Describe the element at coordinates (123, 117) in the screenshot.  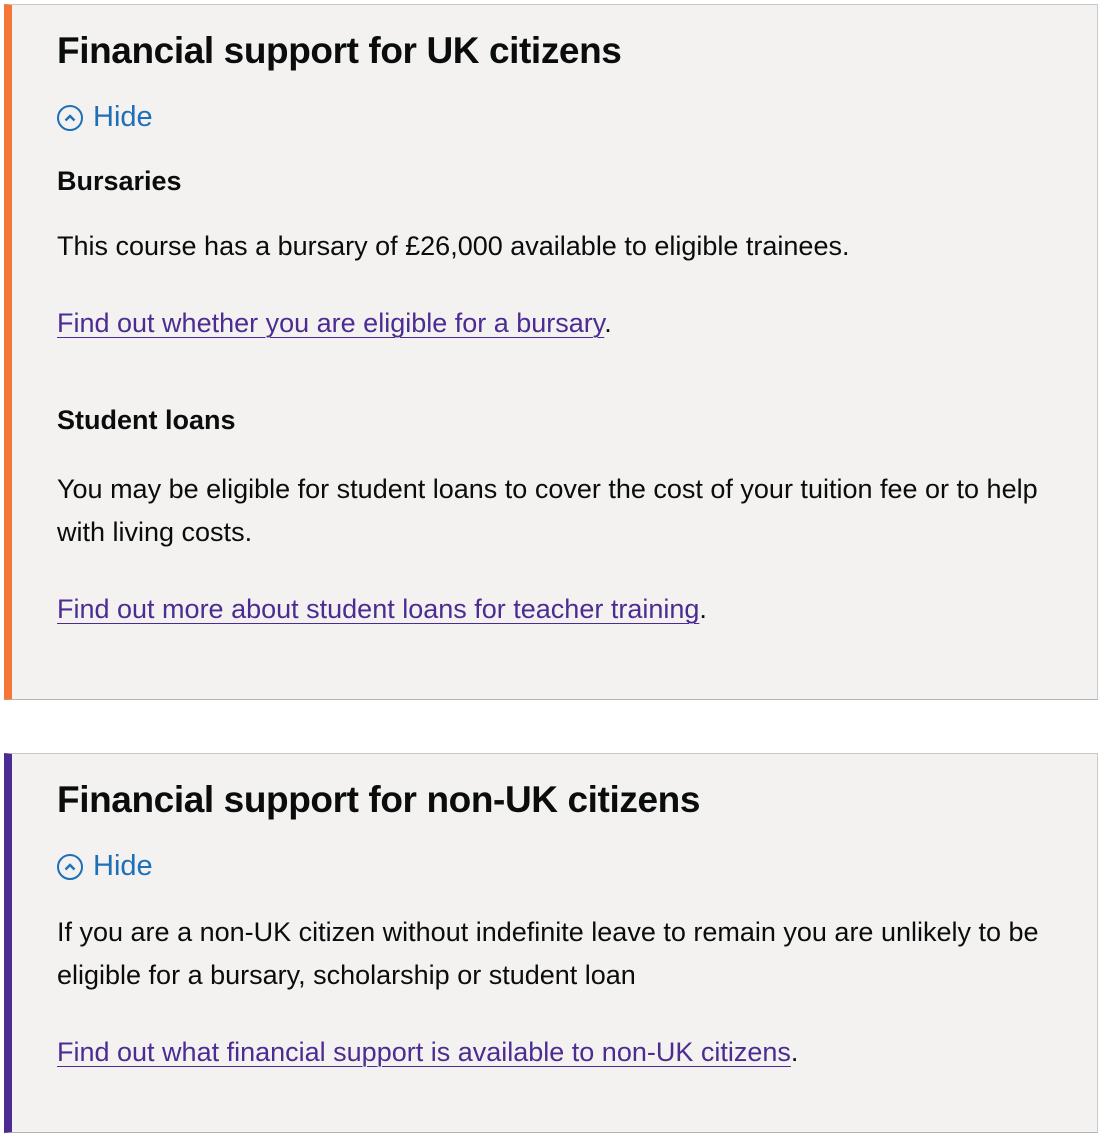
I see `uk-hide-label: Hide` at that location.